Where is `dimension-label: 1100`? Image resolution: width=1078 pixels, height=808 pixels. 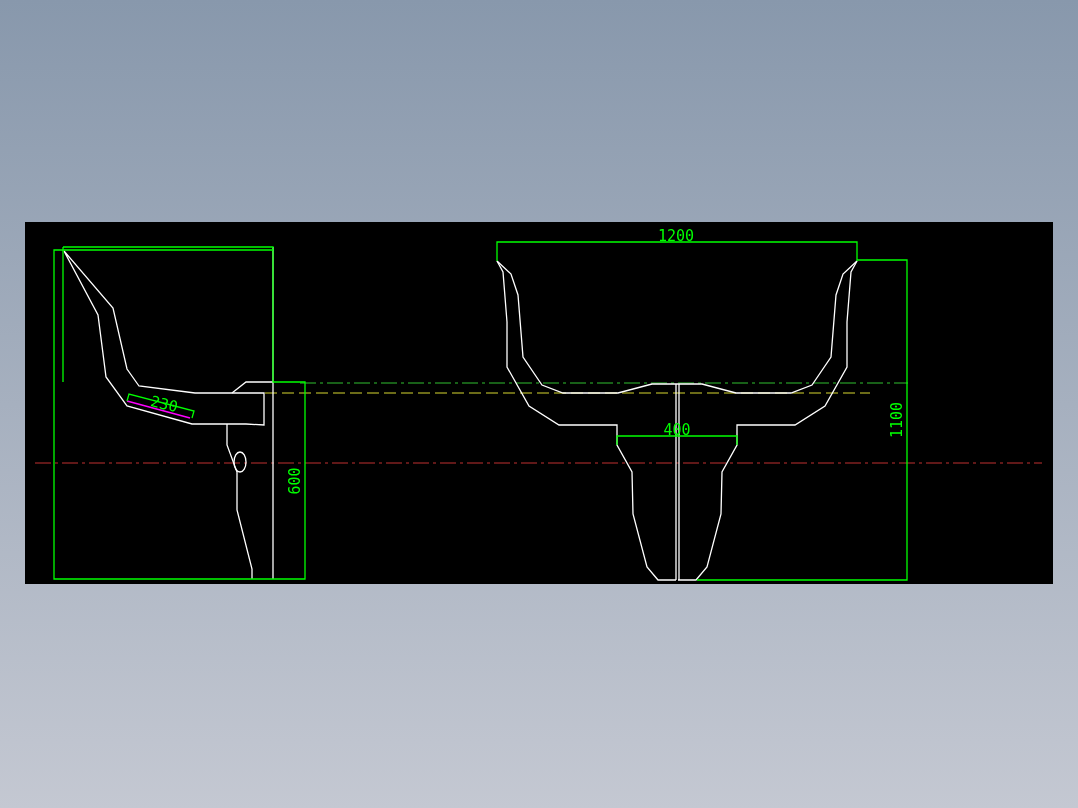
dimension-label: 1100 is located at coordinates (897, 420).